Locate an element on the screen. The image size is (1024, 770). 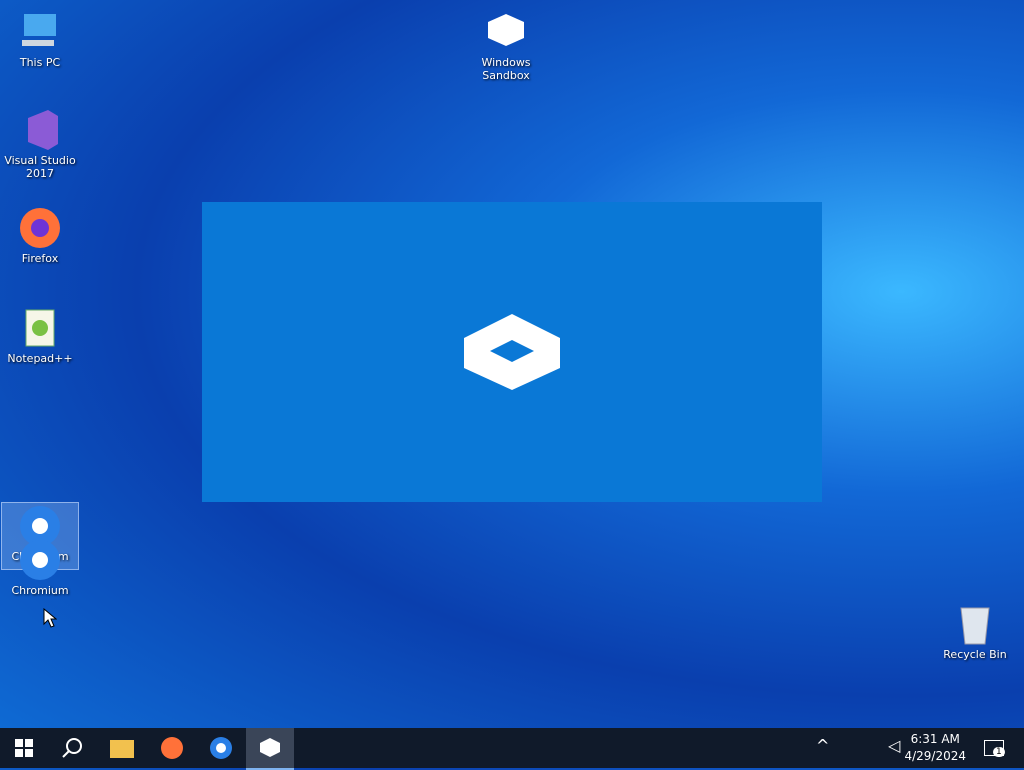
taskbar-windows-sandbox is located at coordinates (270, 749).